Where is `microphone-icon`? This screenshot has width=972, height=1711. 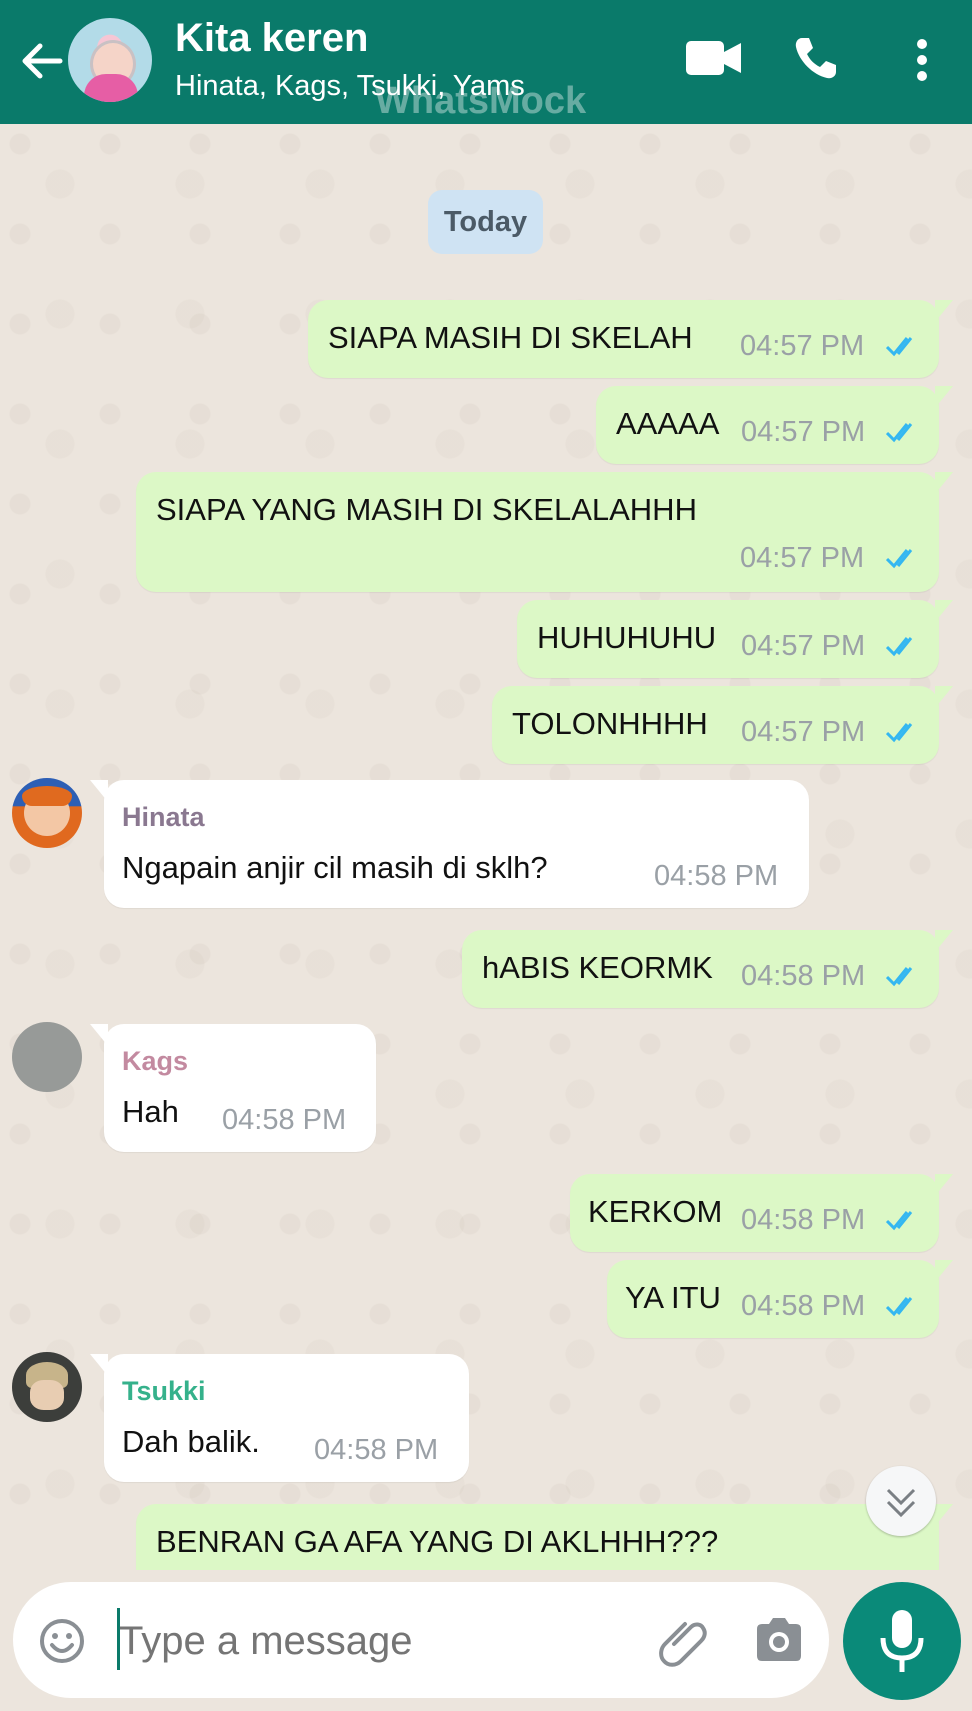
microphone-icon is located at coordinates (902, 1641).